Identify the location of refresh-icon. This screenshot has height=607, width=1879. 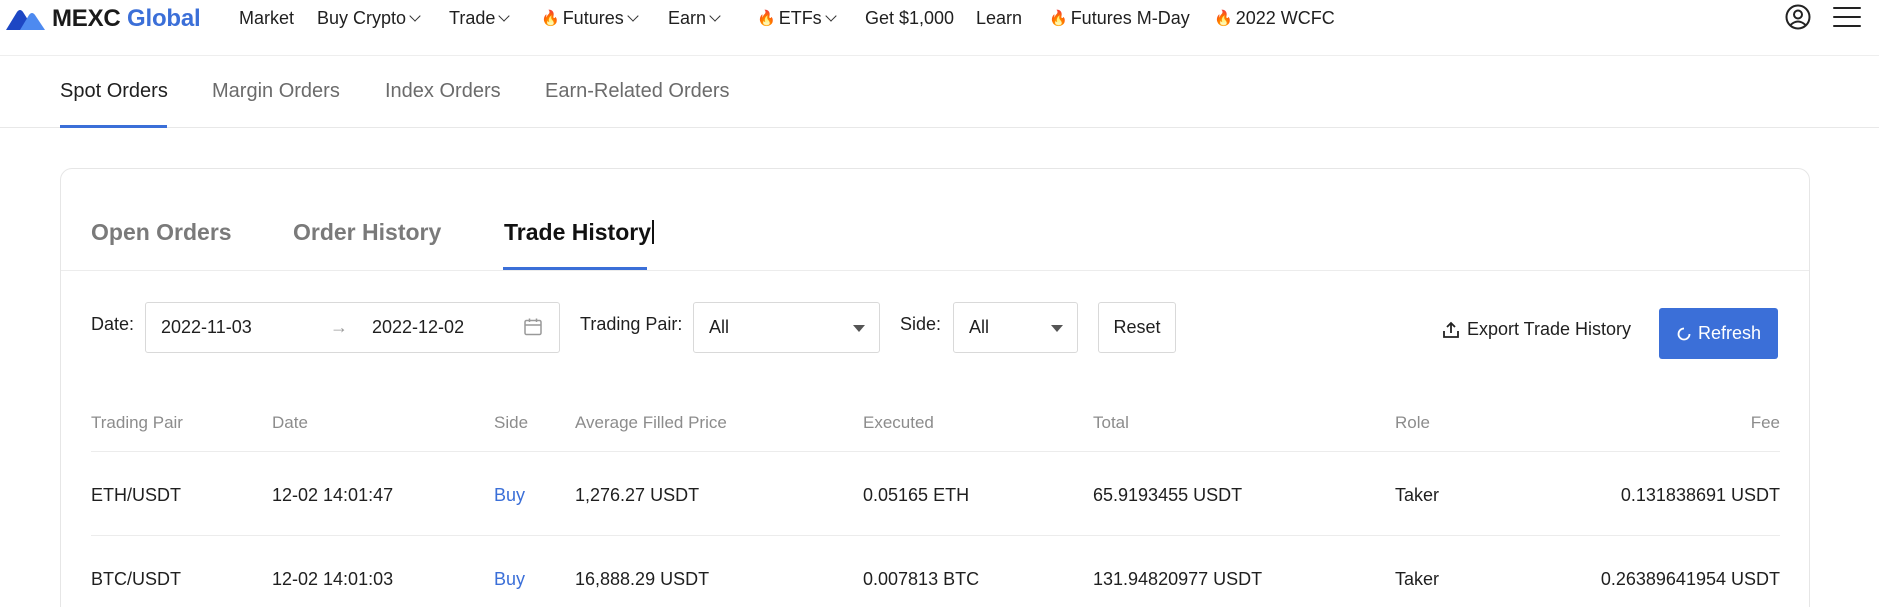
(1684, 333).